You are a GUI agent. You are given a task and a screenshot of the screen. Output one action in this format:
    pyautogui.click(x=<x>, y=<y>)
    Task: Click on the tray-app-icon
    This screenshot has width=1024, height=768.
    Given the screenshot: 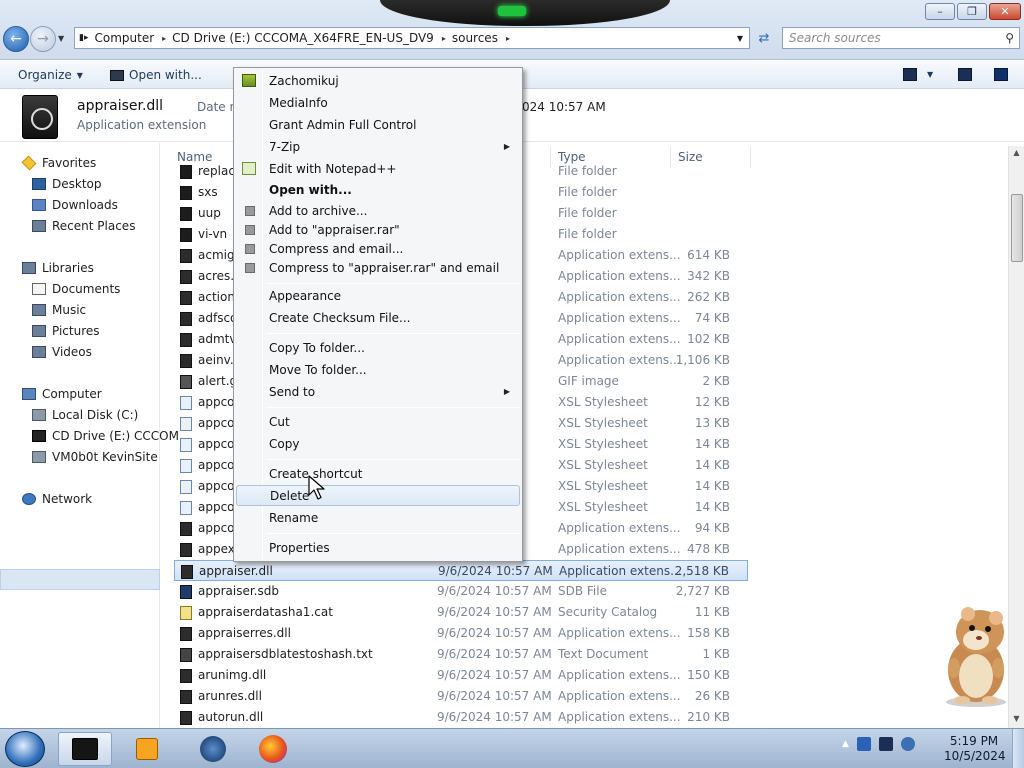 What is the action you would take?
    pyautogui.click(x=863, y=744)
    